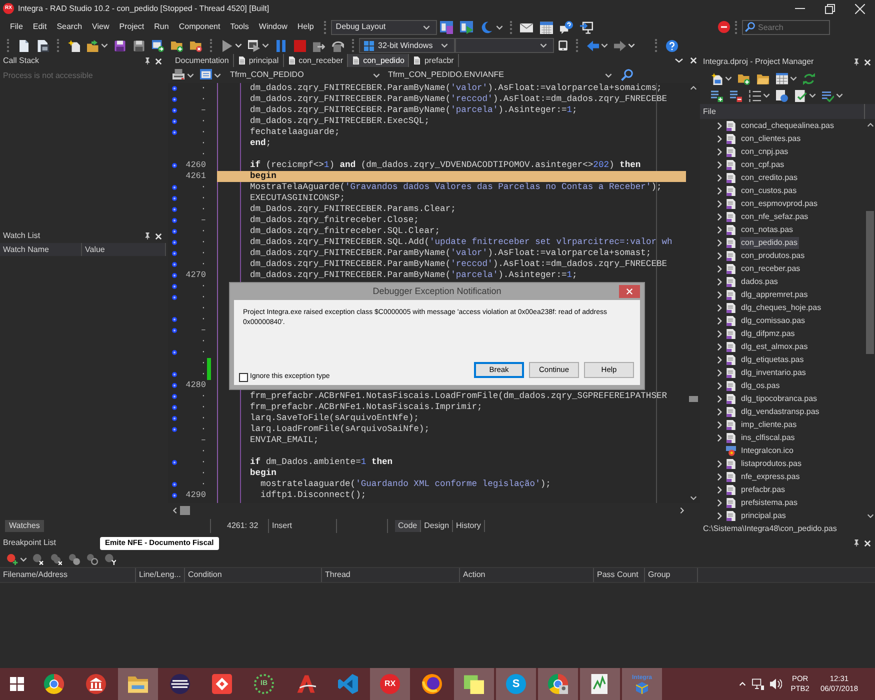  Describe the element at coordinates (124, 249) in the screenshot. I see `column-header: Value` at that location.